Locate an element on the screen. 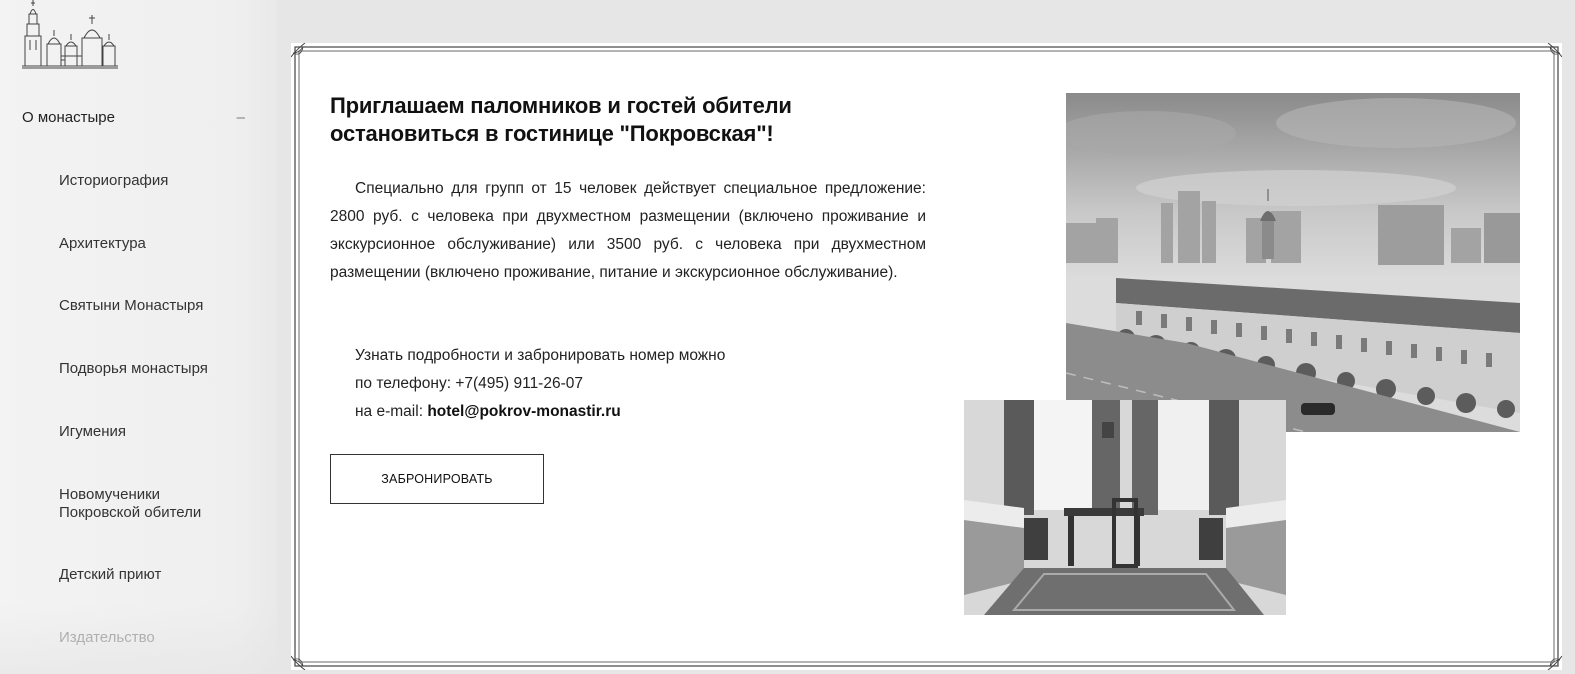 Image resolution: width=1575 pixels, height=674 pixels. phone-number: +7(495) 911-26-07 is located at coordinates (519, 383).